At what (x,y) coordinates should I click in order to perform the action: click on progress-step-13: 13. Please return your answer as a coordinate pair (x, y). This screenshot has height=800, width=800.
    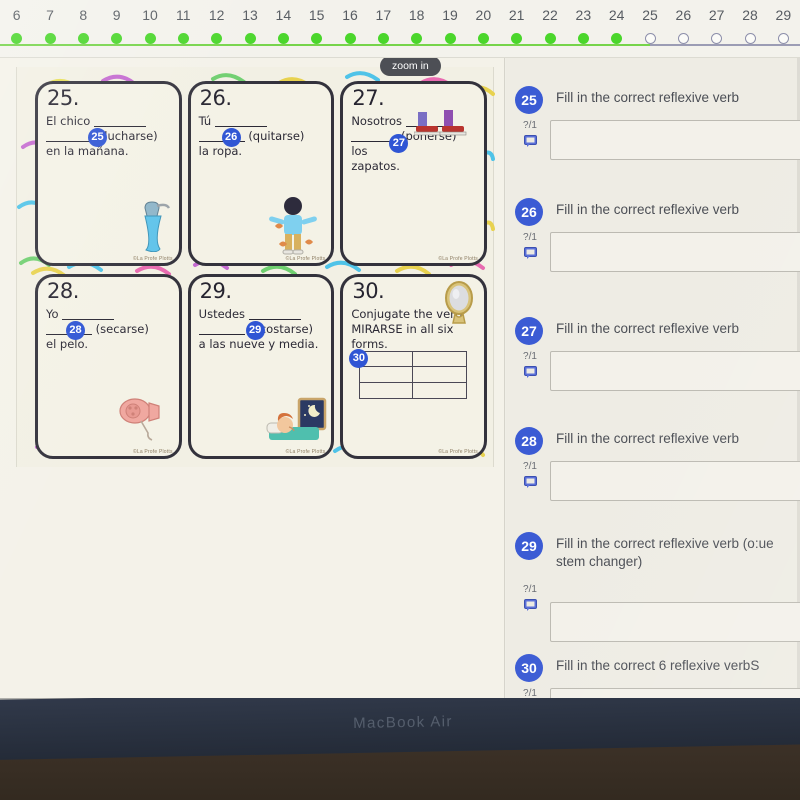
    Looking at the image, I should click on (250, 22).